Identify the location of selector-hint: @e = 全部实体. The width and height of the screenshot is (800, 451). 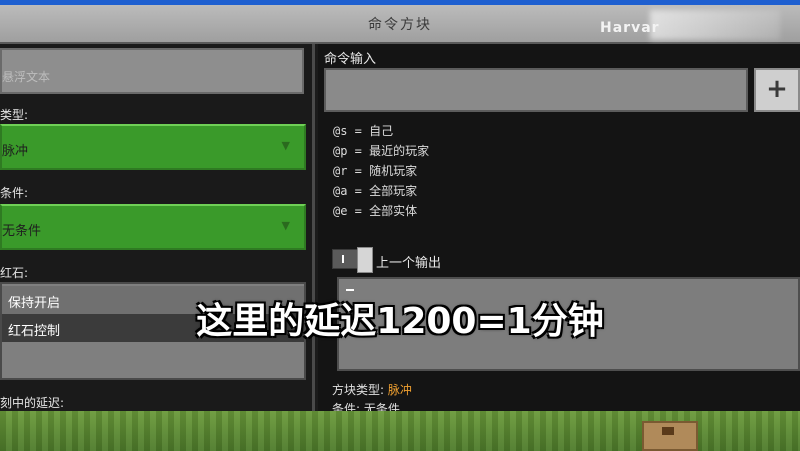
(375, 211).